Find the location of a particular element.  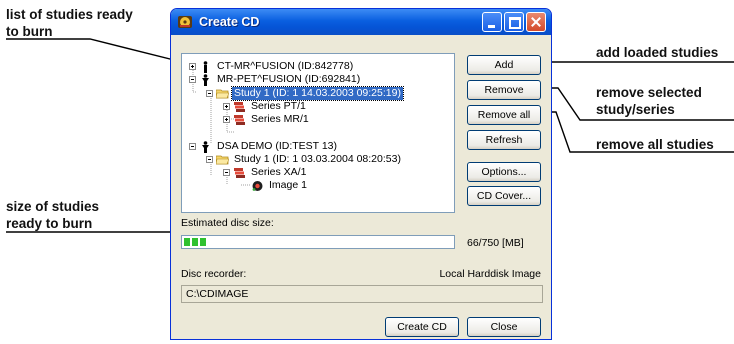

tree-node-study: Study 1 (ID: 1 03.03.2004 08:20:53) is located at coordinates (304, 159).